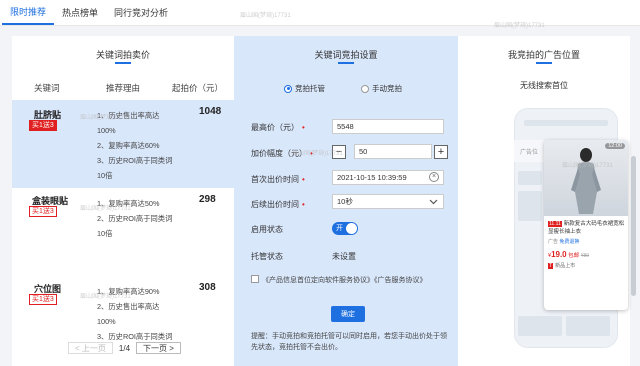  What do you see at coordinates (141, 12) in the screenshot?
I see `tab-competitor-analysis: 同行竞对分析` at bounding box center [141, 12].